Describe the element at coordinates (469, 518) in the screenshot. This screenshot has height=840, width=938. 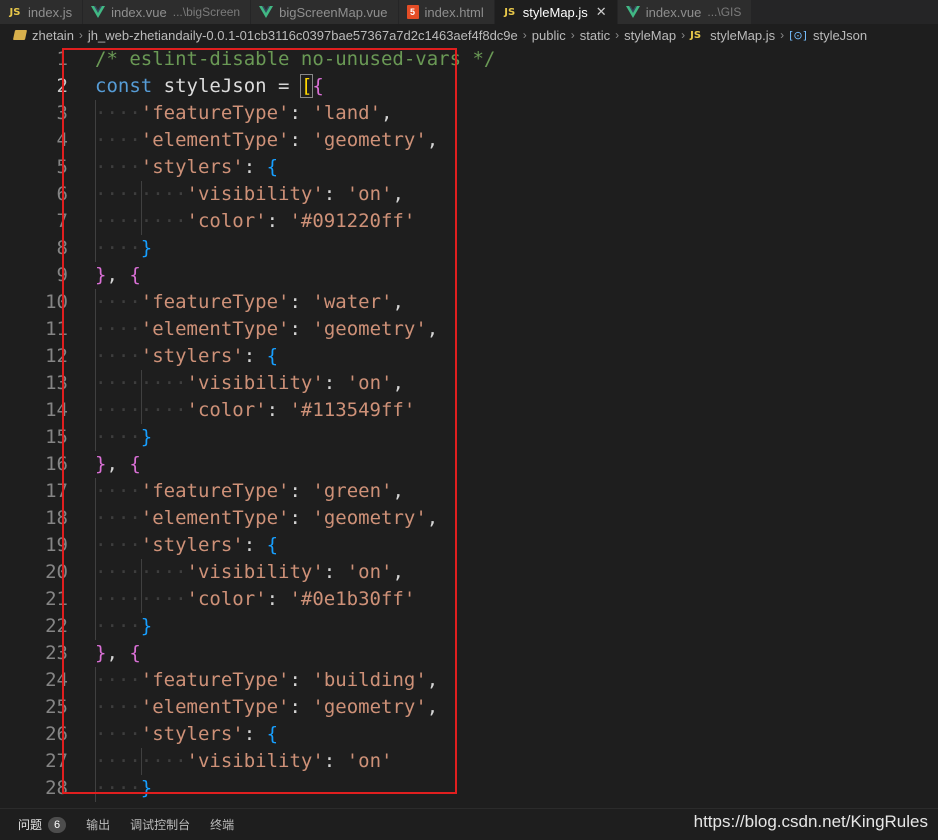
I see `code-line: 18 ····'elementType': 'geometry',` at that location.